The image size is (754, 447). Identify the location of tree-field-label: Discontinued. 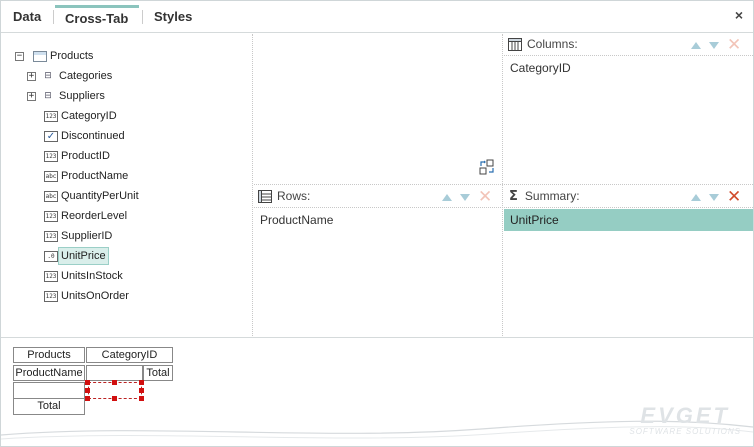
(93, 136).